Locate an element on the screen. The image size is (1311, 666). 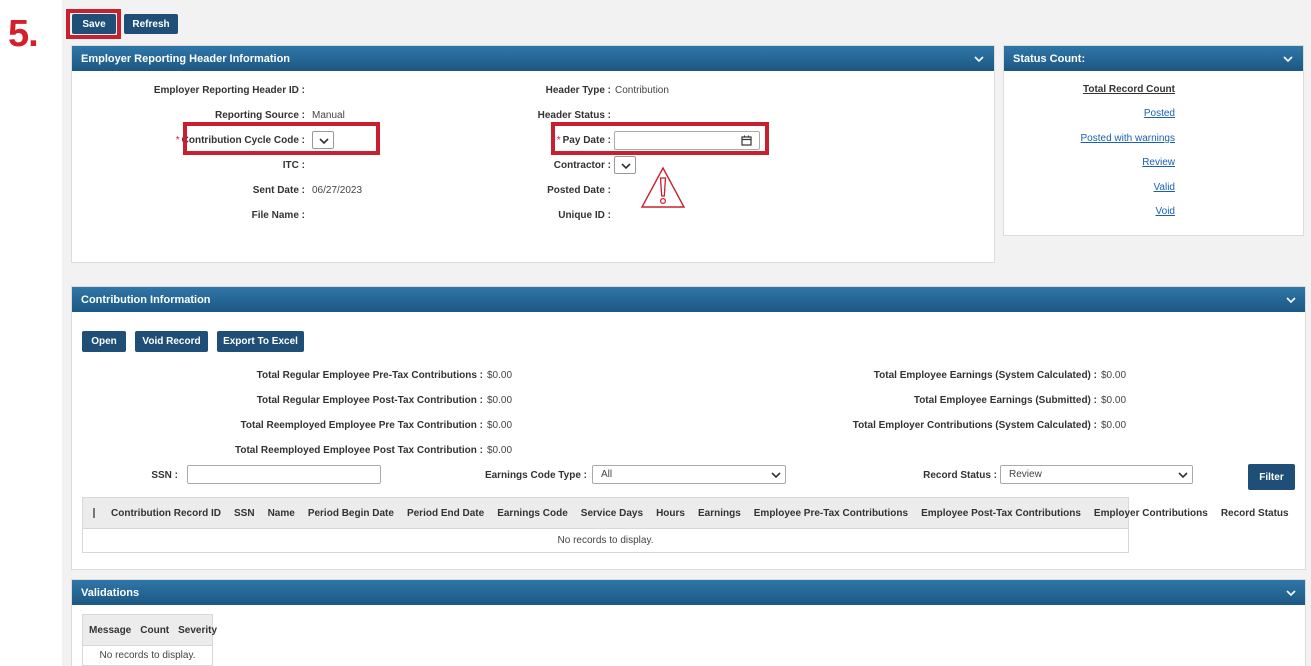
contractor-select is located at coordinates (625, 165).